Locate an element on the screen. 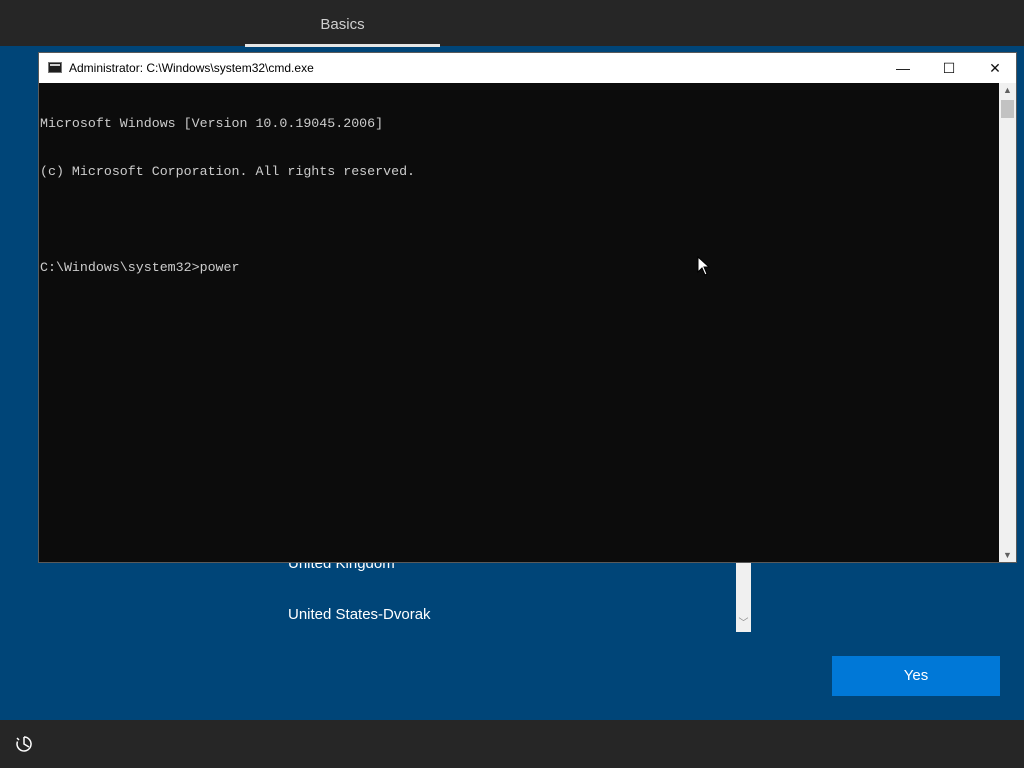  tab-basics: Basics is located at coordinates (342, 24).